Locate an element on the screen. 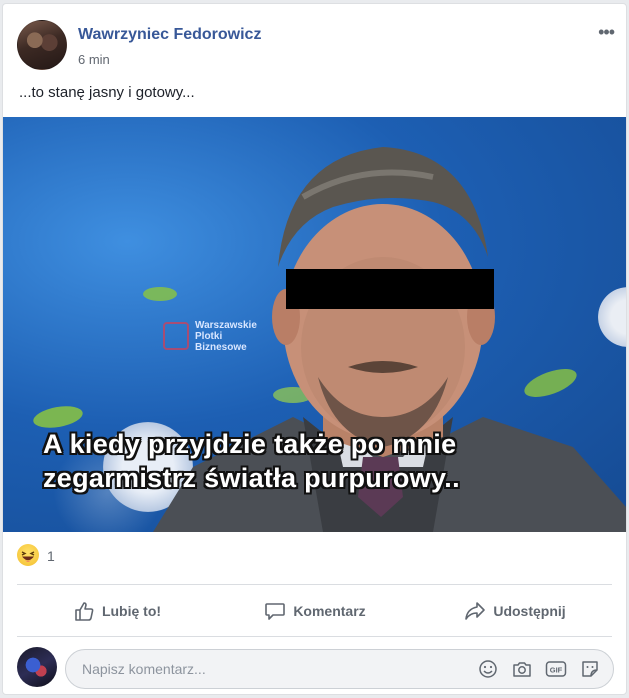 This screenshot has height=698, width=629. comment-composer: GIF is located at coordinates (315, 668).